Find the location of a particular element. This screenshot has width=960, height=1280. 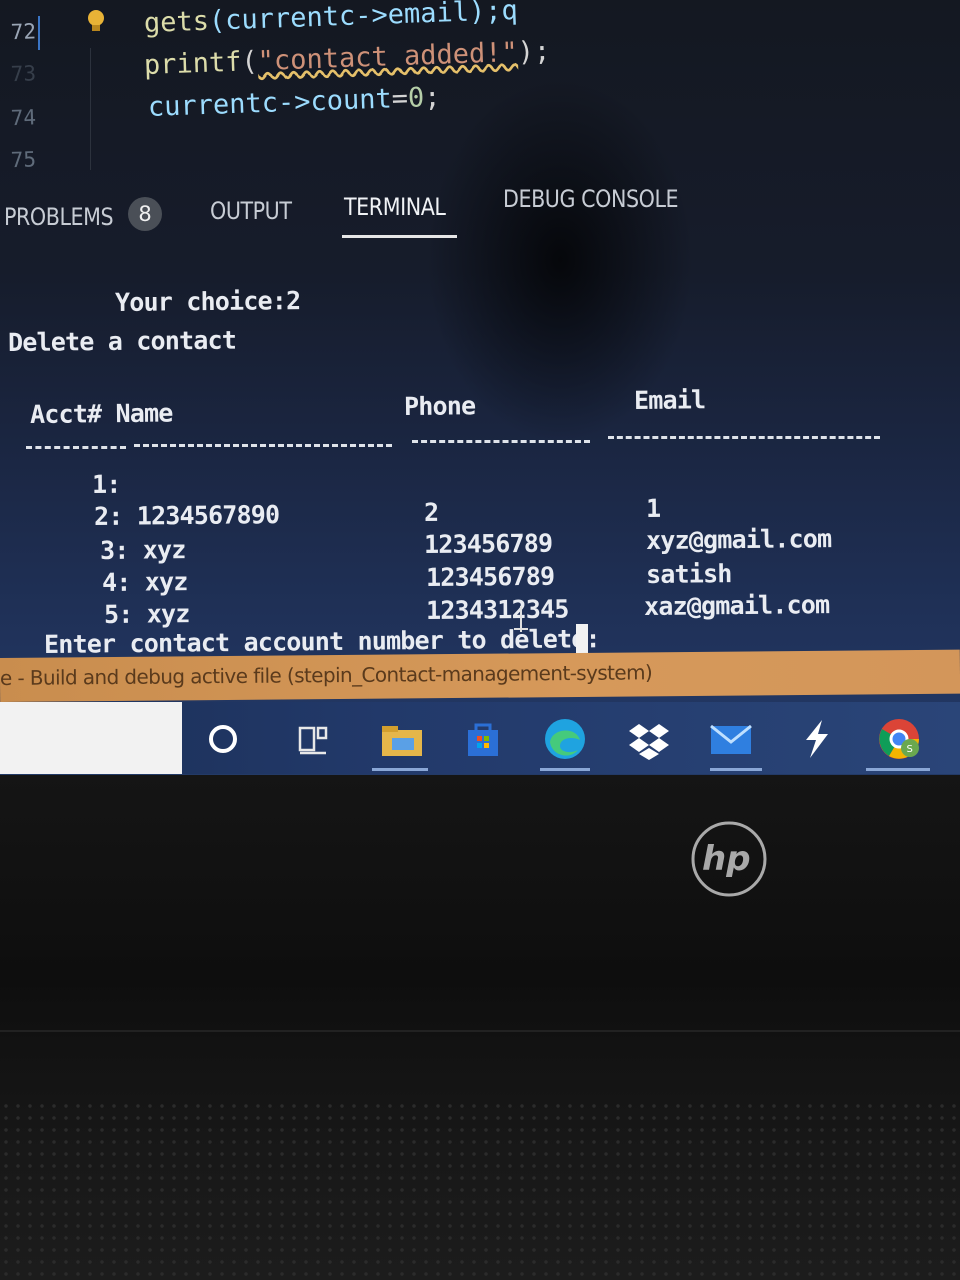

header-acct-name: Acct# Name is located at coordinates (101, 413).